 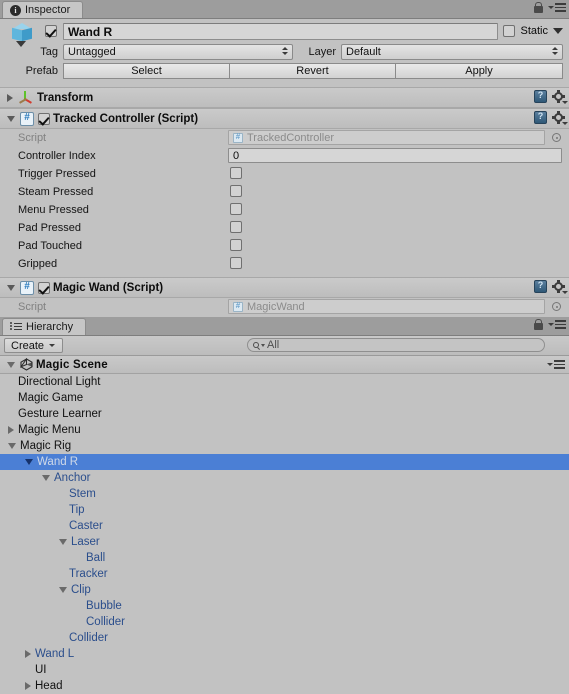 What do you see at coordinates (81, 590) in the screenshot?
I see `hierarchy-item-label: Clip` at bounding box center [81, 590].